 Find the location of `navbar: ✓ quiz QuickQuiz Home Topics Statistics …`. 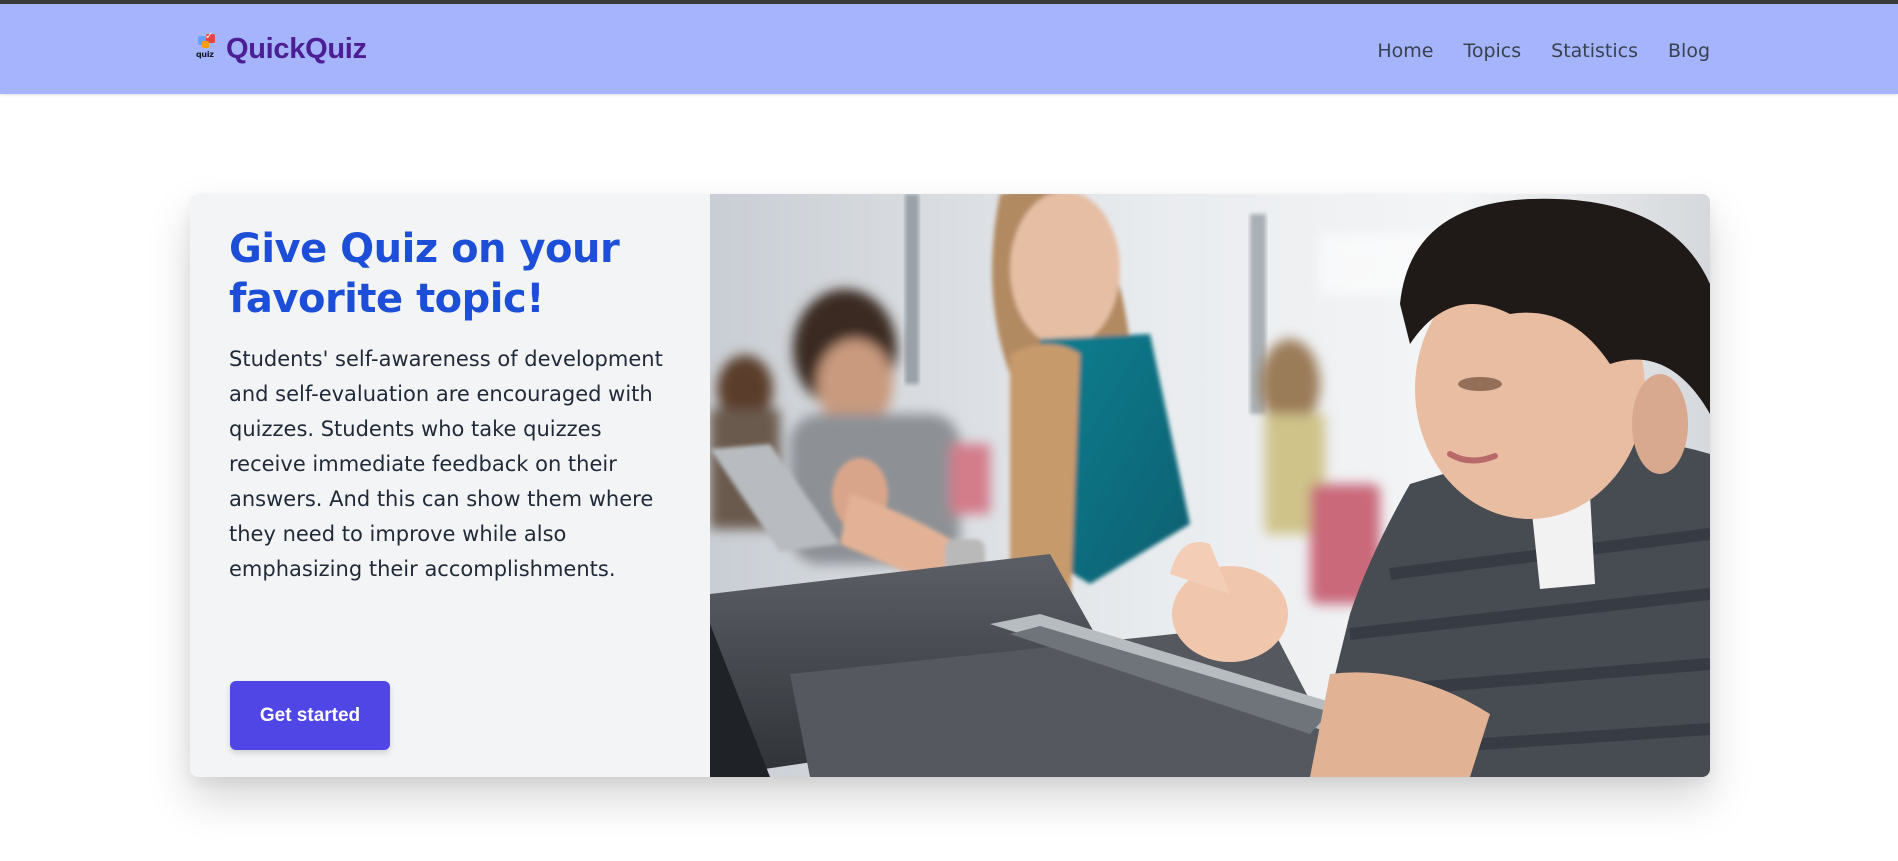

navbar: ✓ quiz QuickQuiz Home Topics Statistics … is located at coordinates (949, 49).